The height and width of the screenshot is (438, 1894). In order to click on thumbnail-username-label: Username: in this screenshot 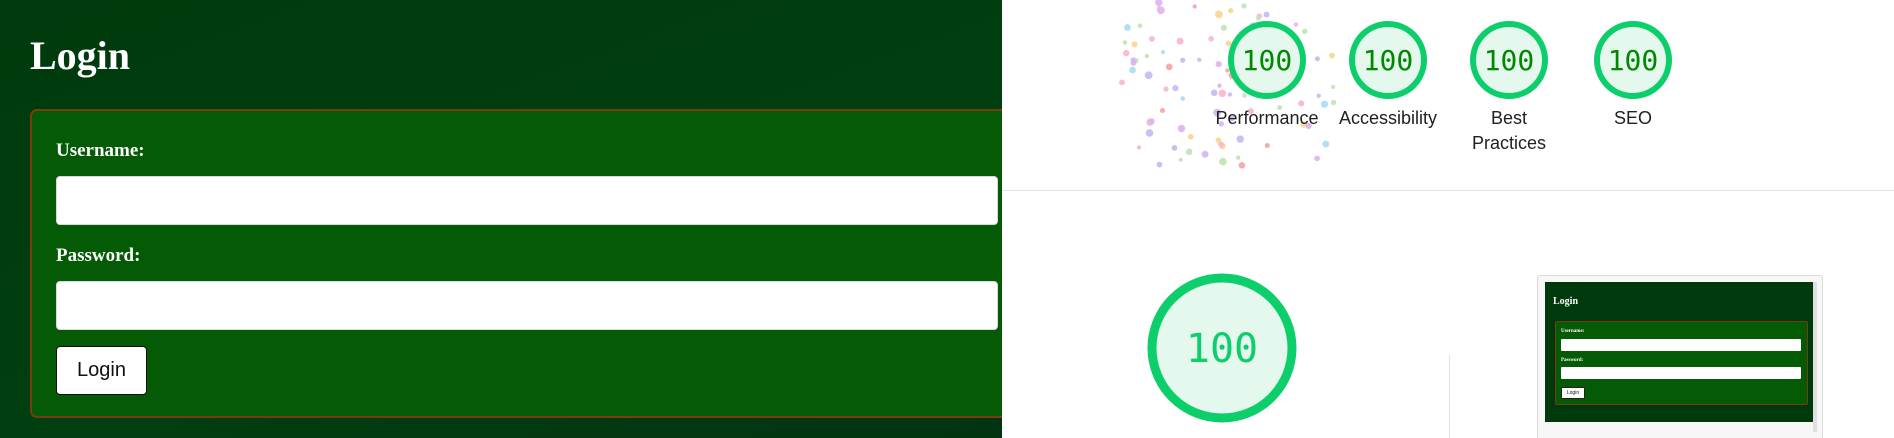, I will do `click(1573, 331)`.